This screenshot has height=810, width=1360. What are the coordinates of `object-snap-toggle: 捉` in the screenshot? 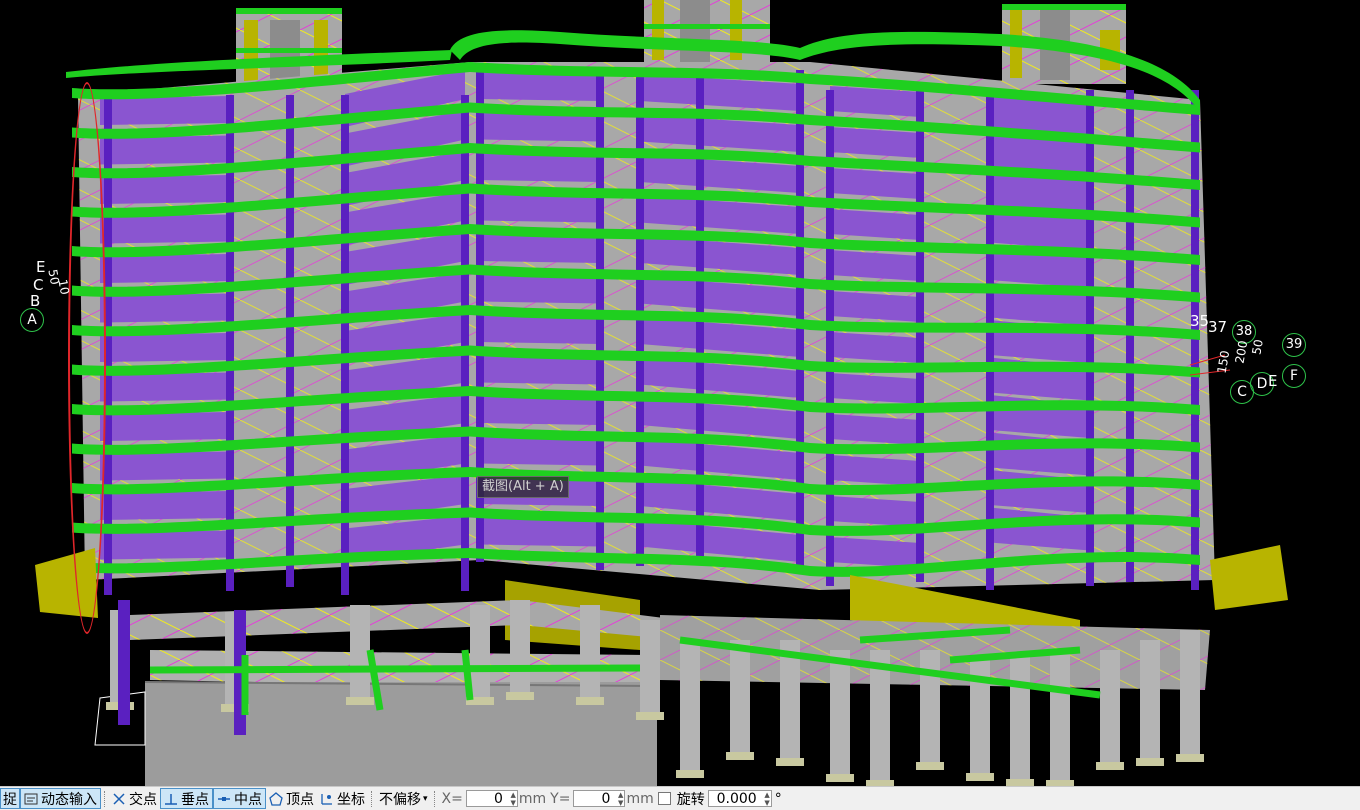 It's located at (10, 798).